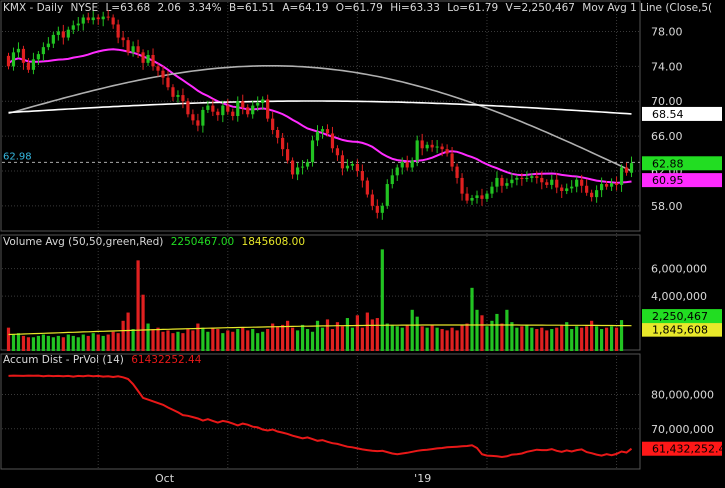 This screenshot has width=725, height=488. What do you see at coordinates (667, 31) in the screenshot?
I see `price-tick-0: 78.00` at bounding box center [667, 31].